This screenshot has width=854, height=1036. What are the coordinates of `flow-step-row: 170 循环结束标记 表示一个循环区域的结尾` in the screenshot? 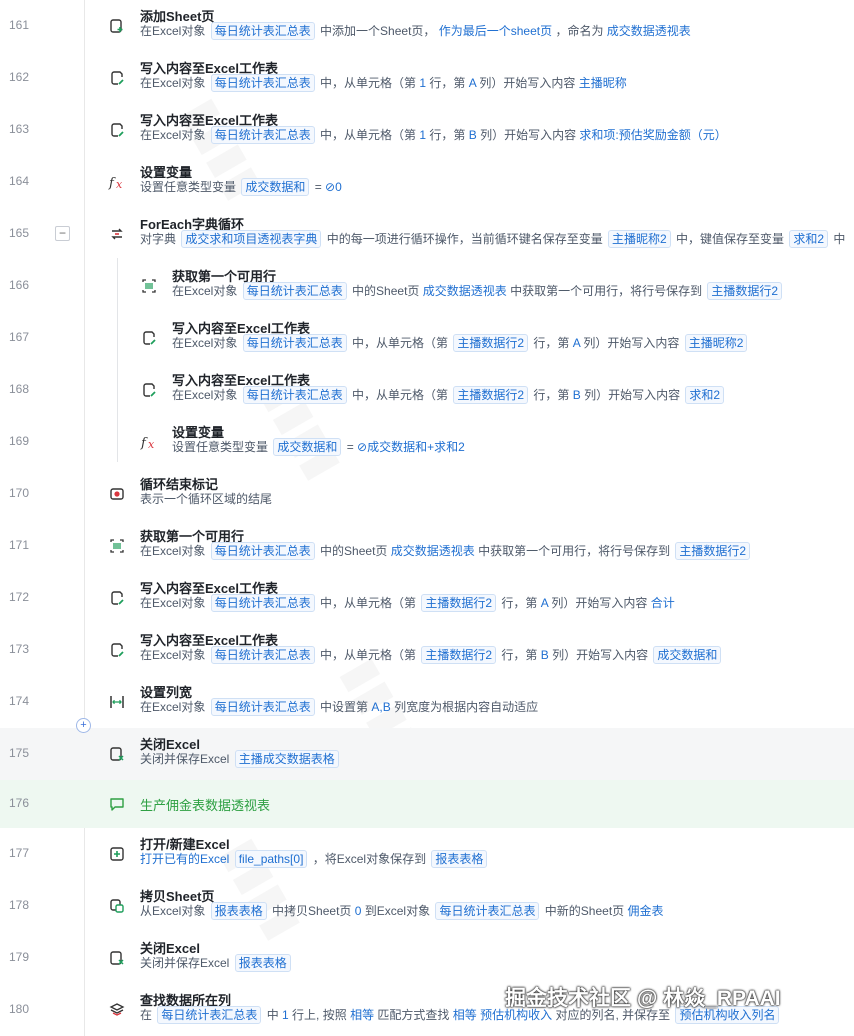 It's located at (427, 494).